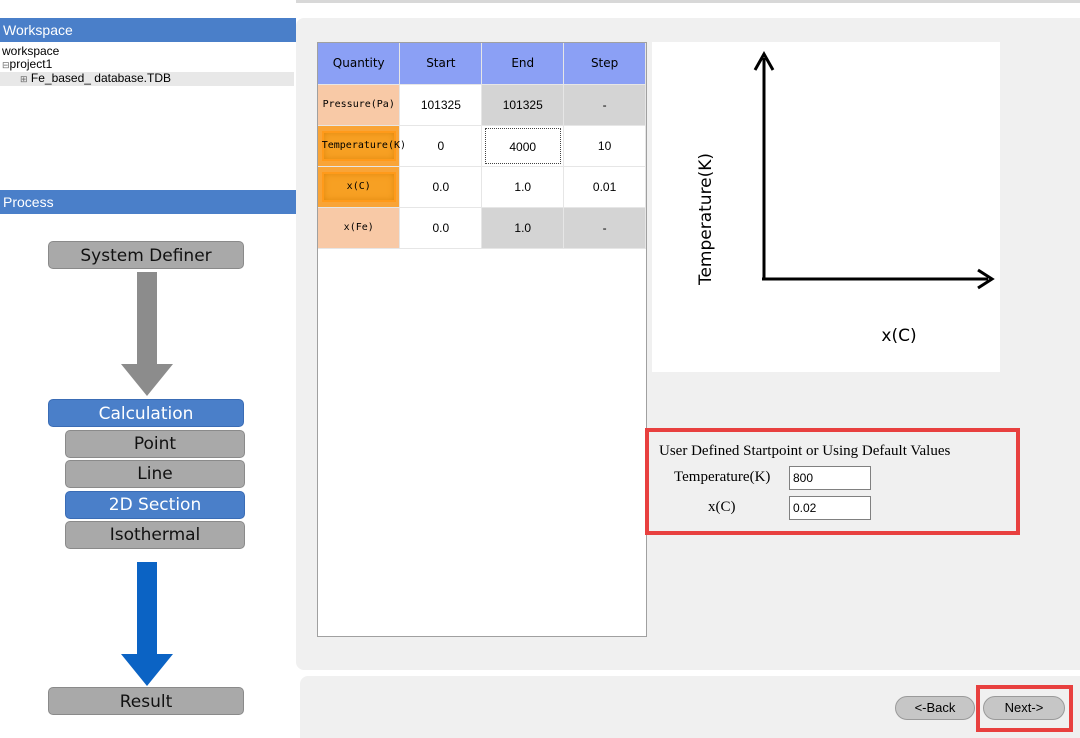 The height and width of the screenshot is (738, 1080). Describe the element at coordinates (722, 507) in the screenshot. I see `xc-label: x(C)` at that location.